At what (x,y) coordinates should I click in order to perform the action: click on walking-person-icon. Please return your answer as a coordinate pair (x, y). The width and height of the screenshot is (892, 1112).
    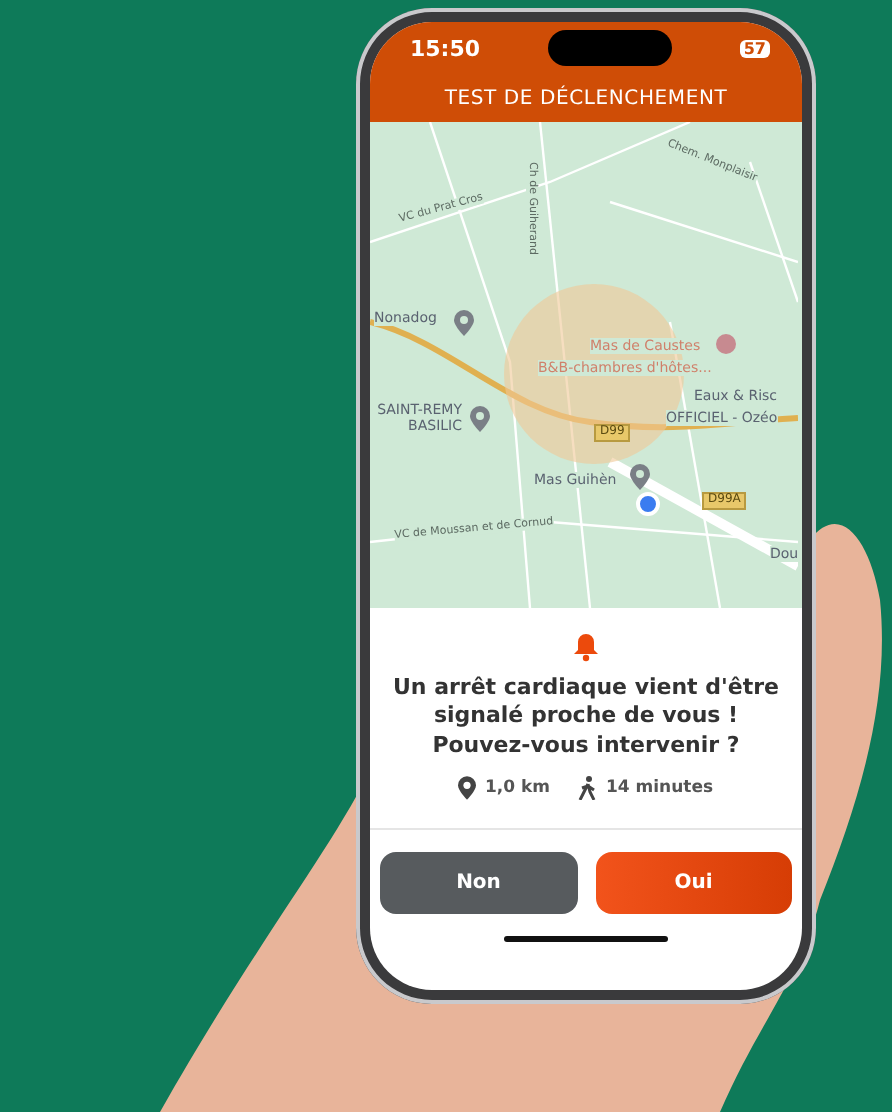
    Looking at the image, I should click on (587, 787).